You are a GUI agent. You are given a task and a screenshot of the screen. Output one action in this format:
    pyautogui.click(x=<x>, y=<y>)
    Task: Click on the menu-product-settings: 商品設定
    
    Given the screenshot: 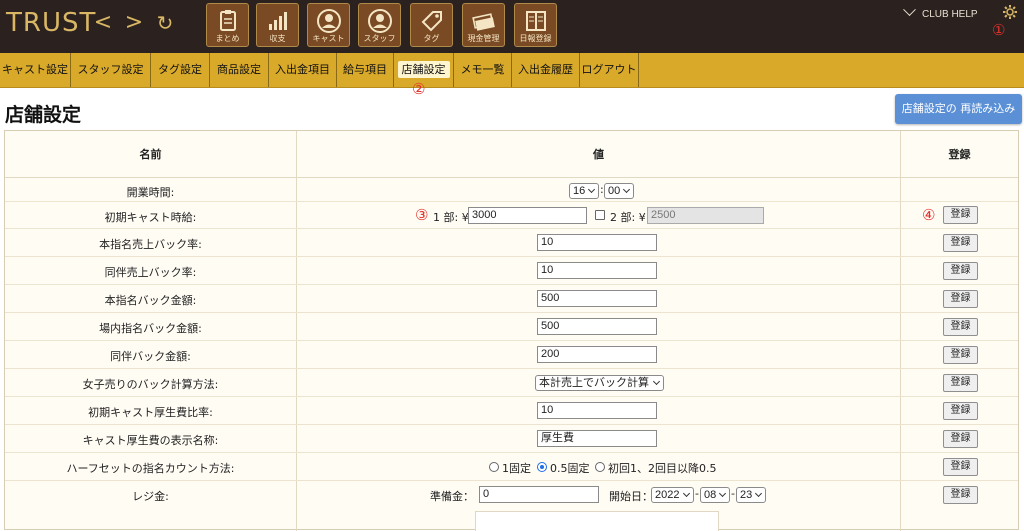 What is the action you would take?
    pyautogui.click(x=239, y=70)
    